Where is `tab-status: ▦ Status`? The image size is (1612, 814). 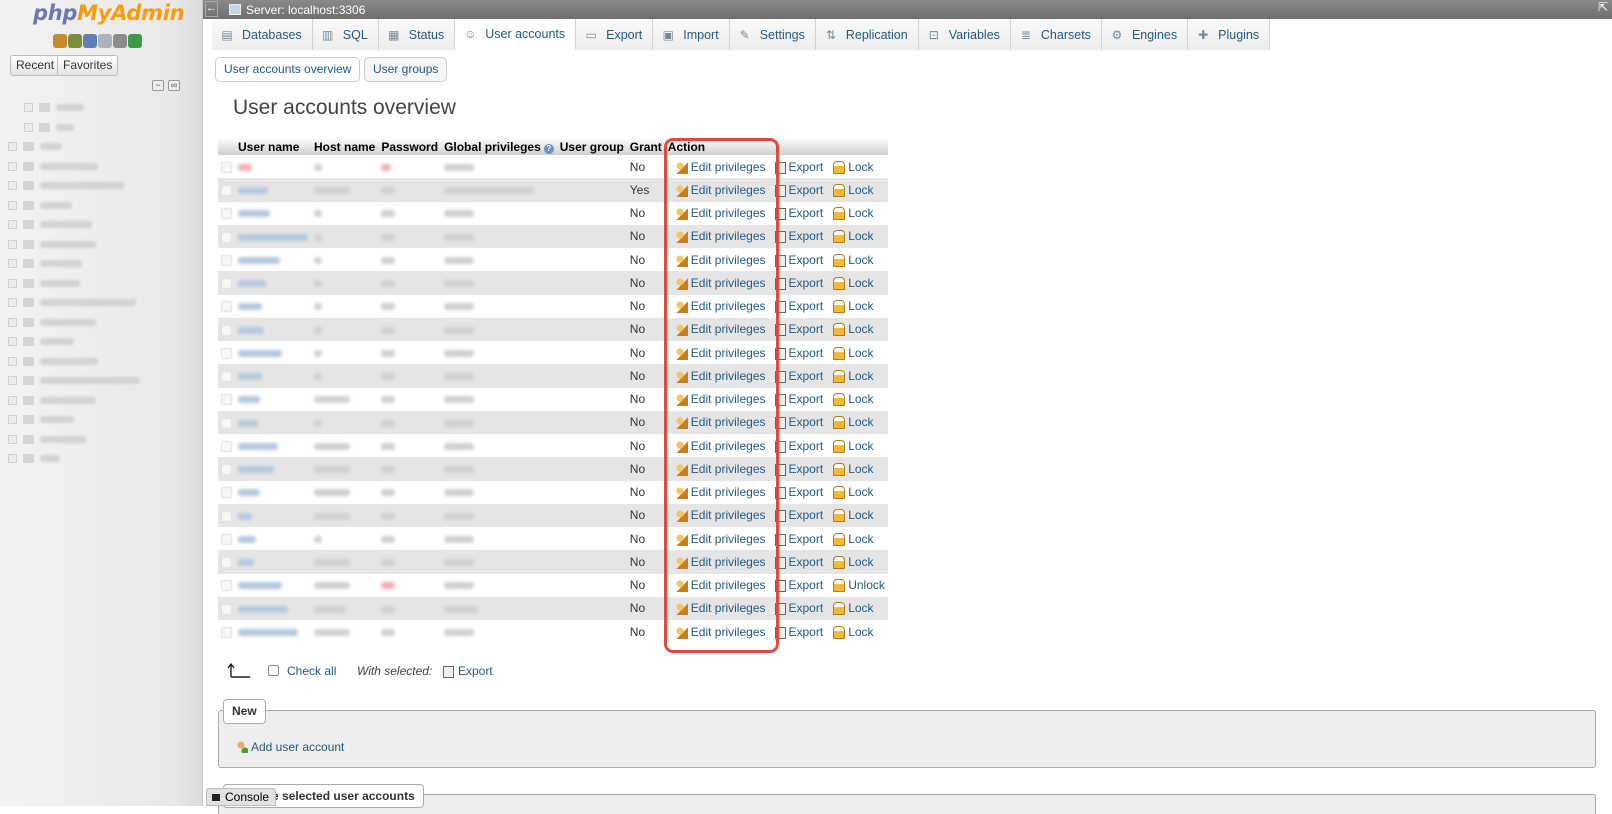
tab-status: ▦ Status is located at coordinates (417, 34).